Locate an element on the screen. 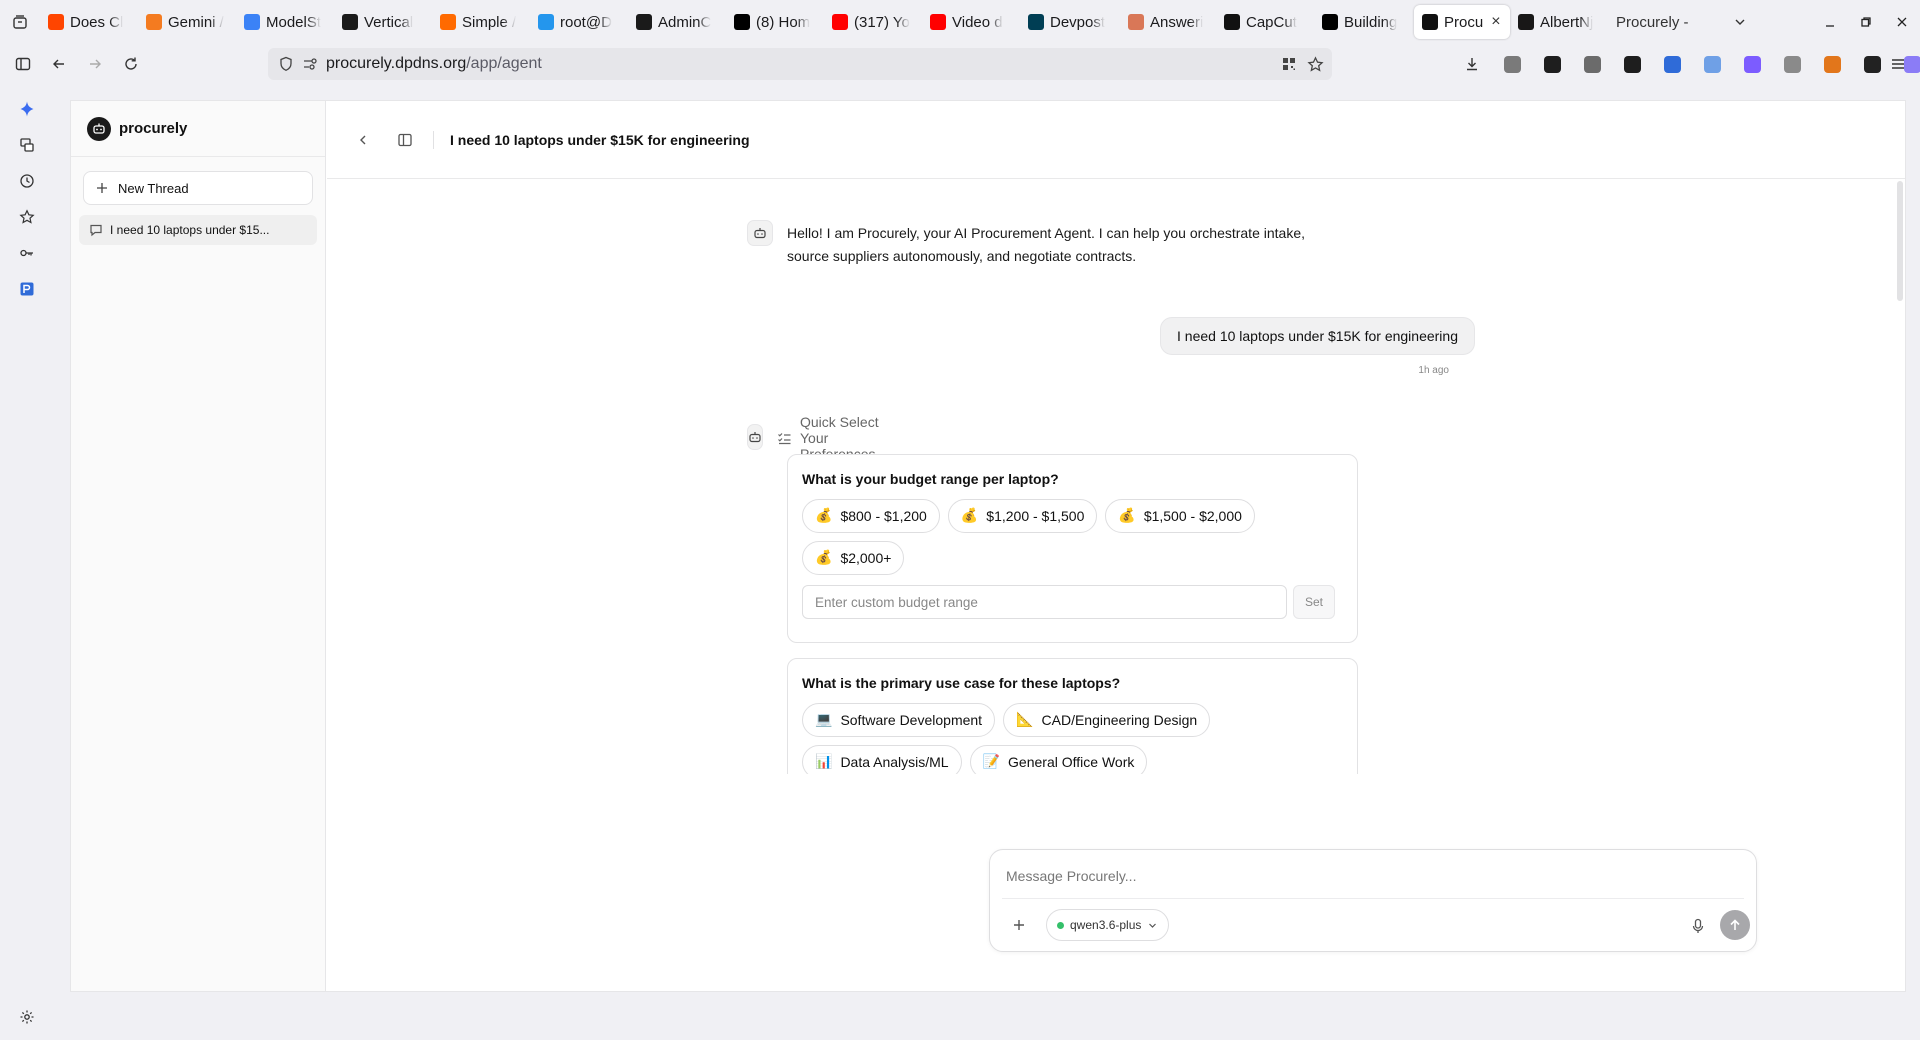  forward-icon is located at coordinates (95, 64).